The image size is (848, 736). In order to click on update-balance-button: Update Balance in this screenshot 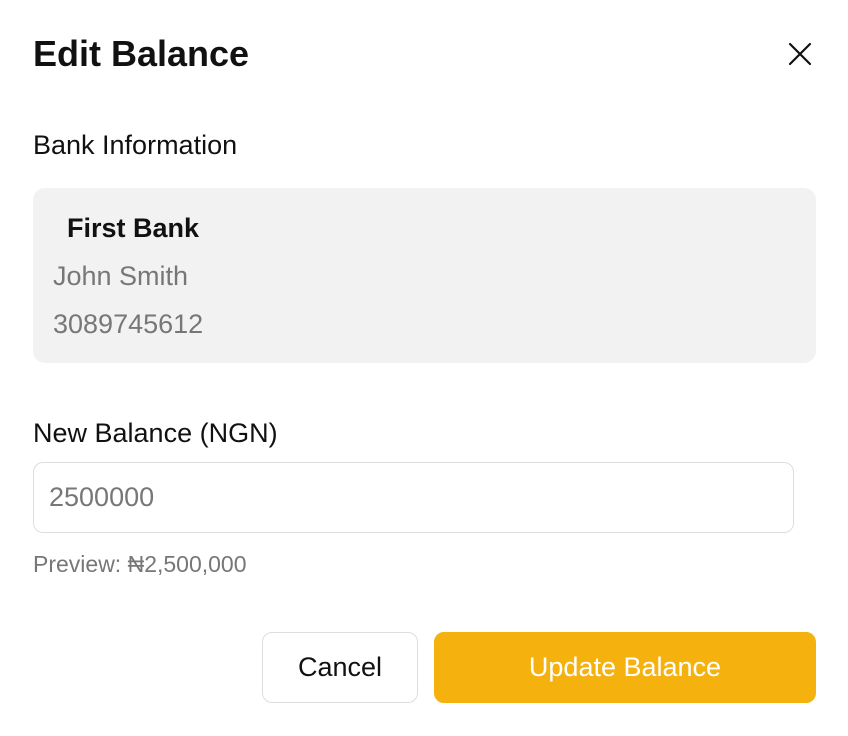, I will do `click(625, 667)`.